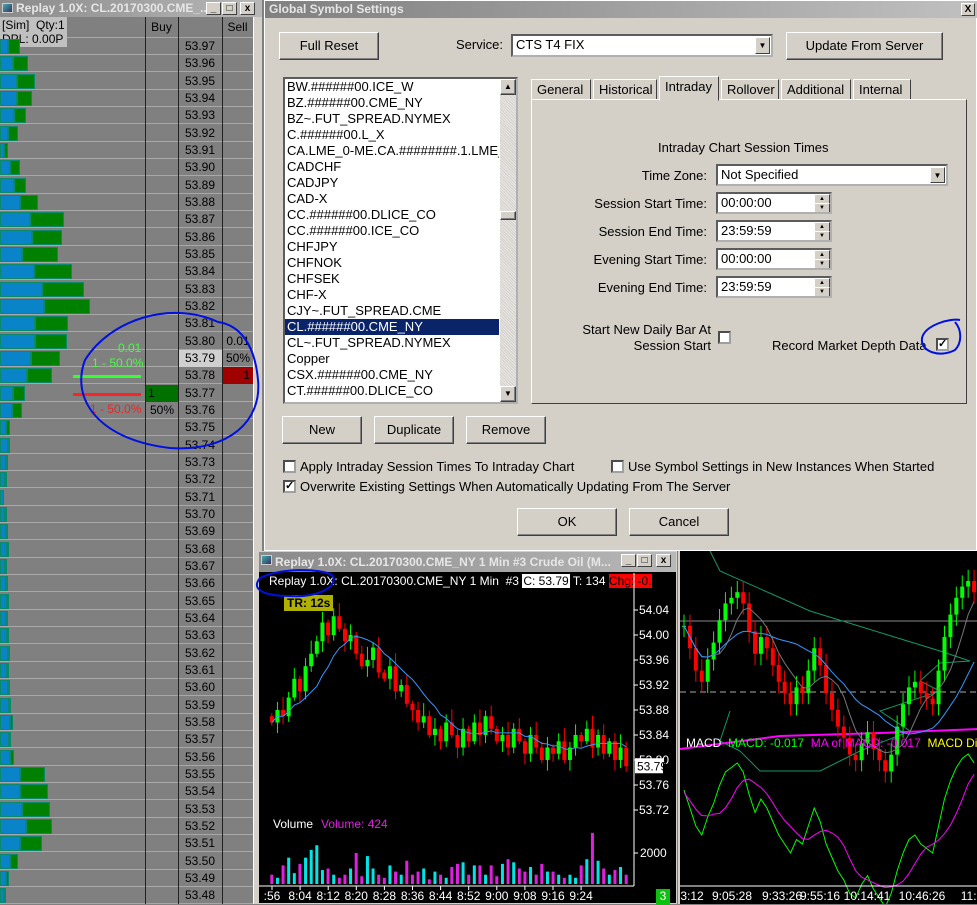 This screenshot has height=905, width=977. Describe the element at coordinates (392, 359) in the screenshot. I see `symbol-list-item: Copper` at that location.